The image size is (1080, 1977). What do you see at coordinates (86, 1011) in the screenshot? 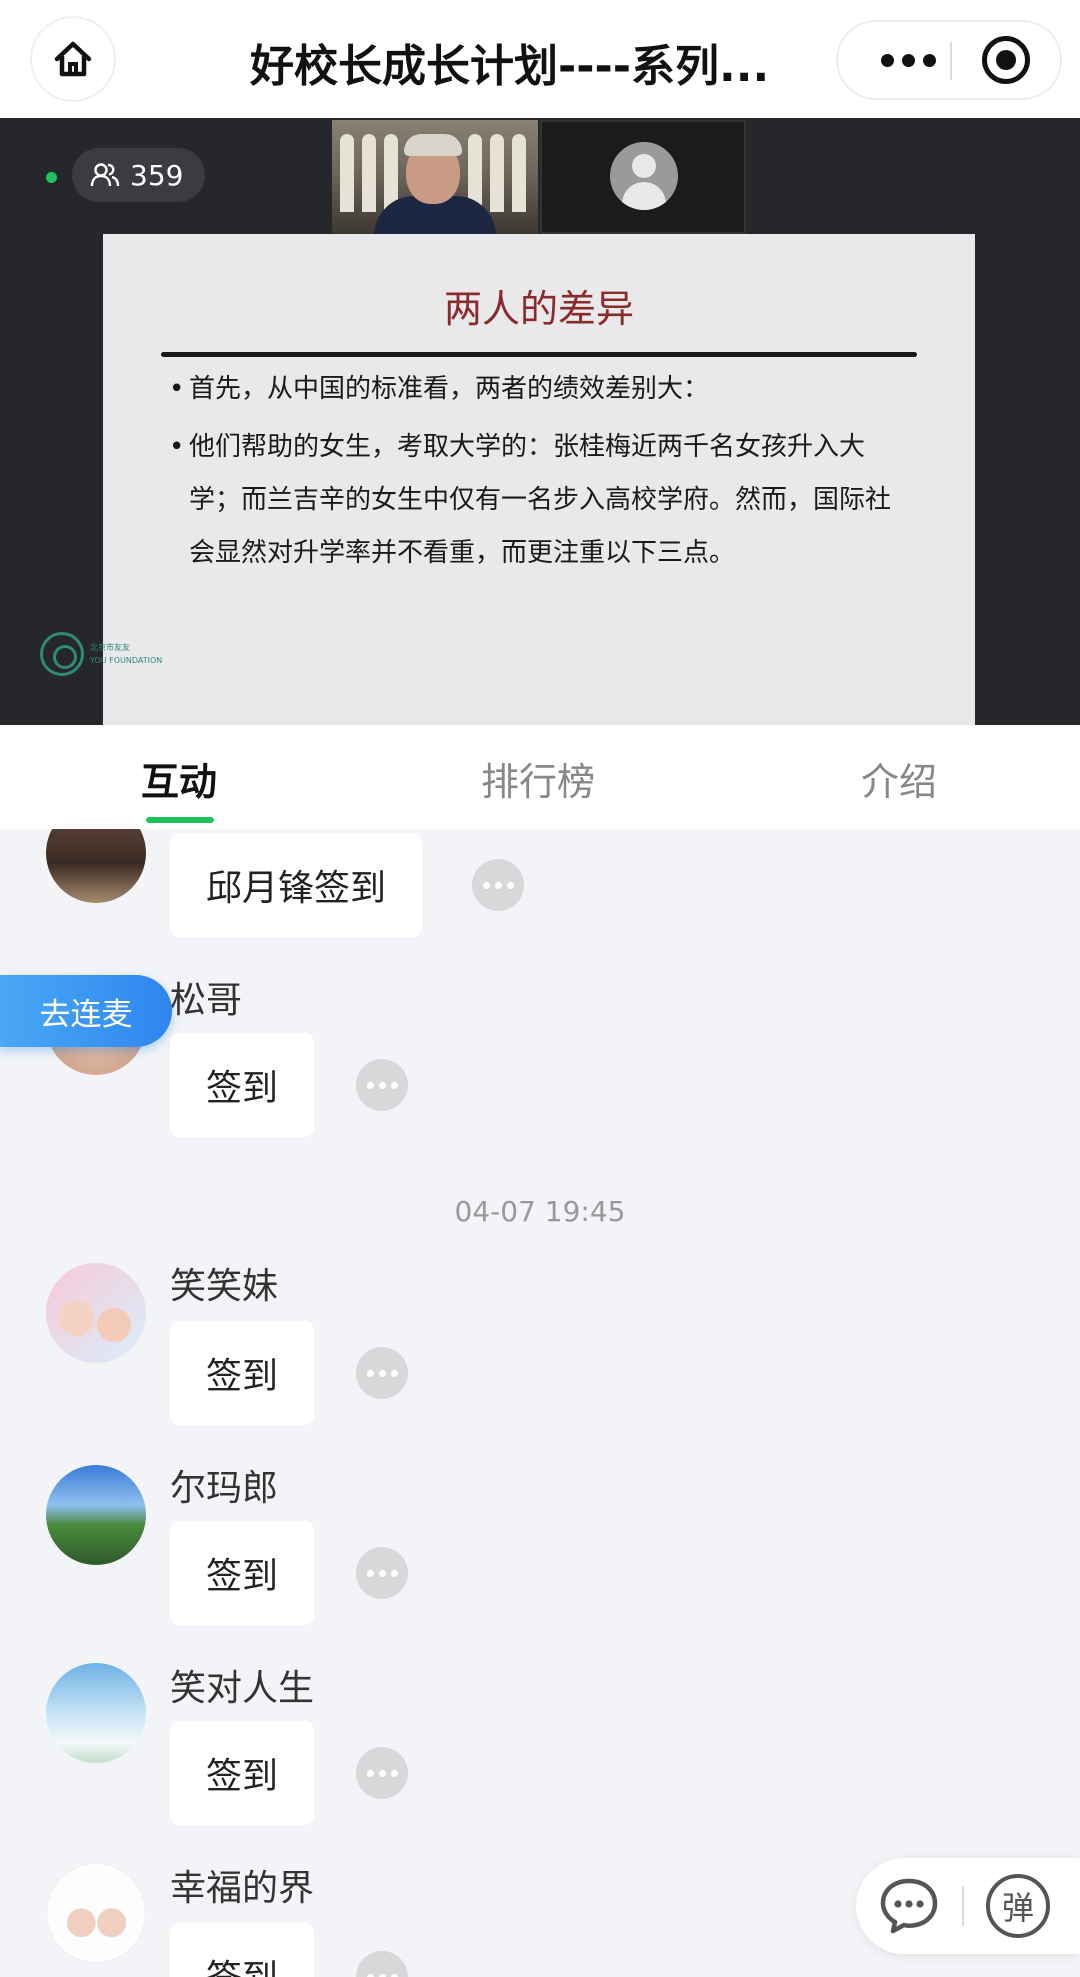
I see `join-mic-button: 去连麦` at bounding box center [86, 1011].